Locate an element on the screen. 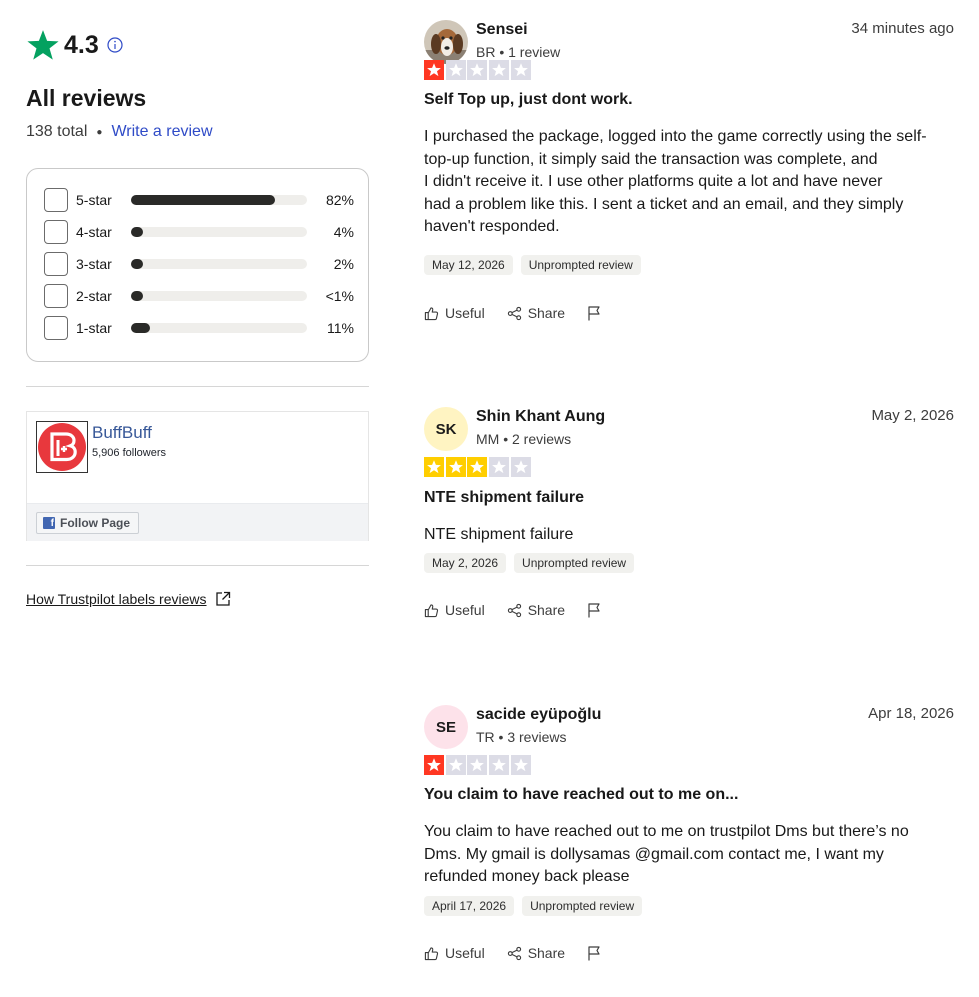 This screenshot has width=979, height=997. star-label: 4-star is located at coordinates (94, 232).